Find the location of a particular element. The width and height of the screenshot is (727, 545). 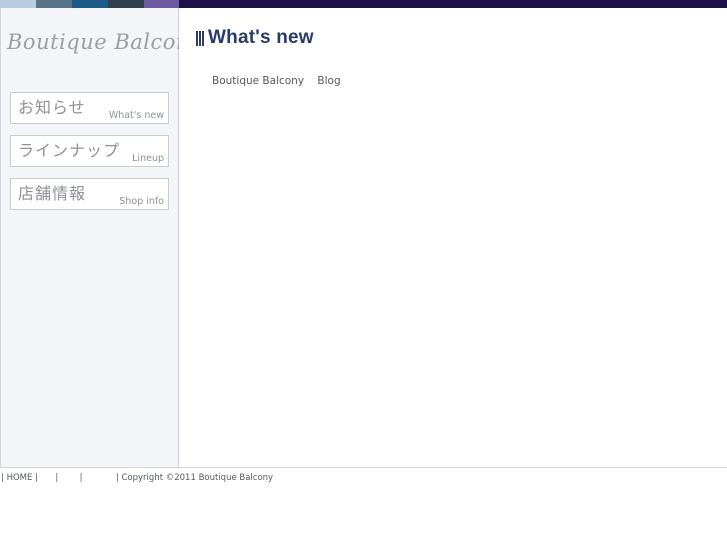

nav-whats-new-button: お知らせ What's new is located at coordinates (89, 108).